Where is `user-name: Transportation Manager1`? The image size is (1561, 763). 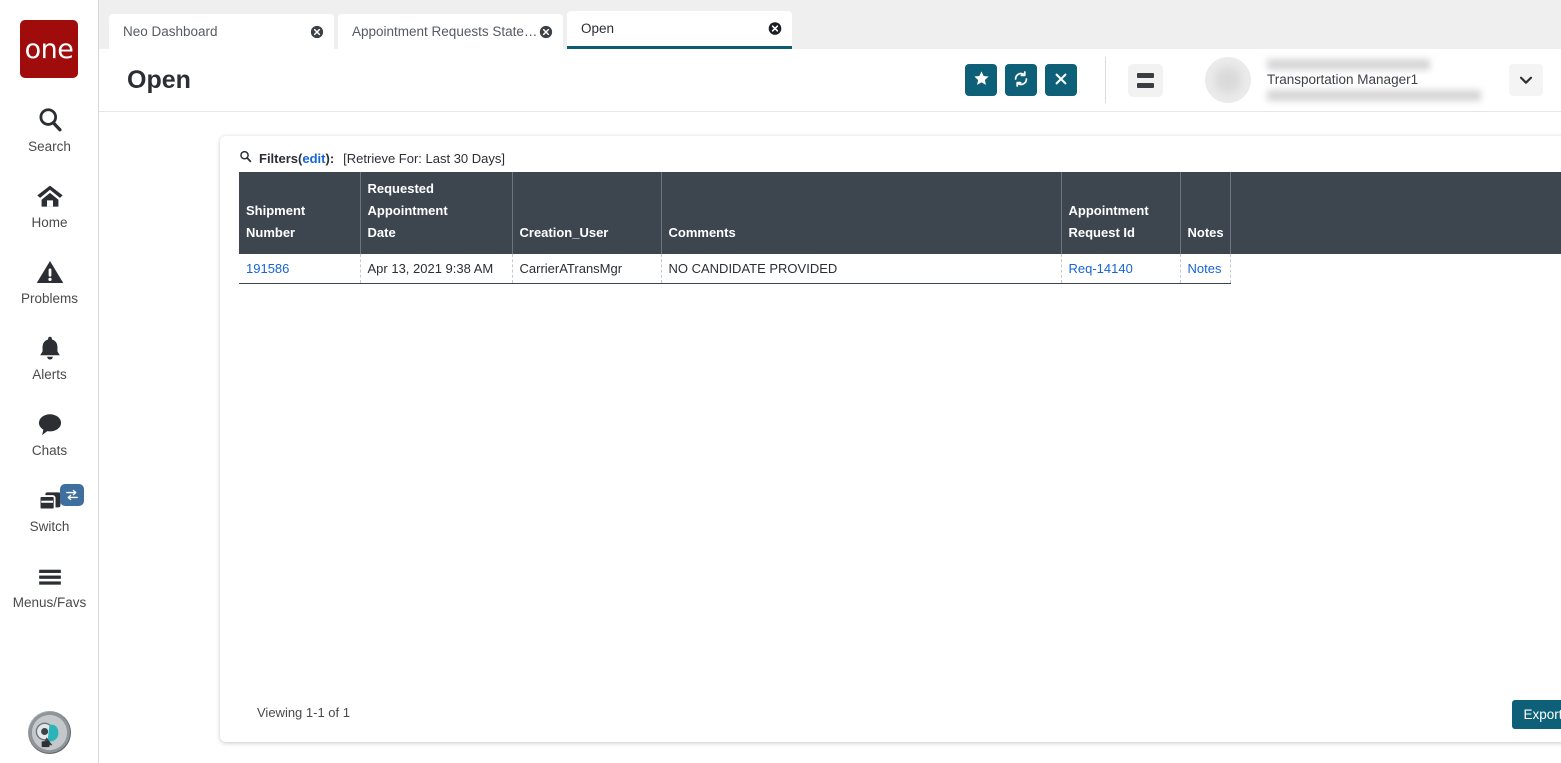
user-name: Transportation Manager1 is located at coordinates (1343, 79).